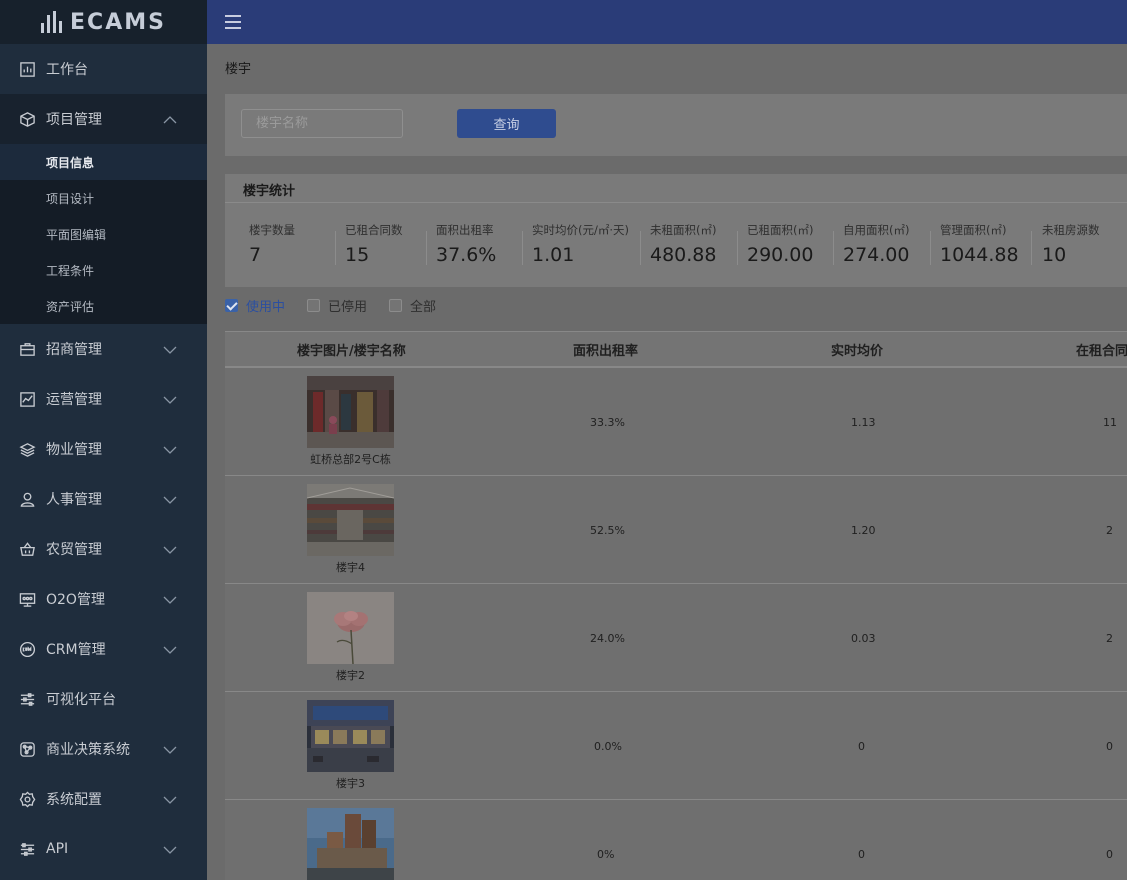 The width and height of the screenshot is (1127, 880). Describe the element at coordinates (74, 800) in the screenshot. I see `sidebar-item-label: 系统配置` at that location.